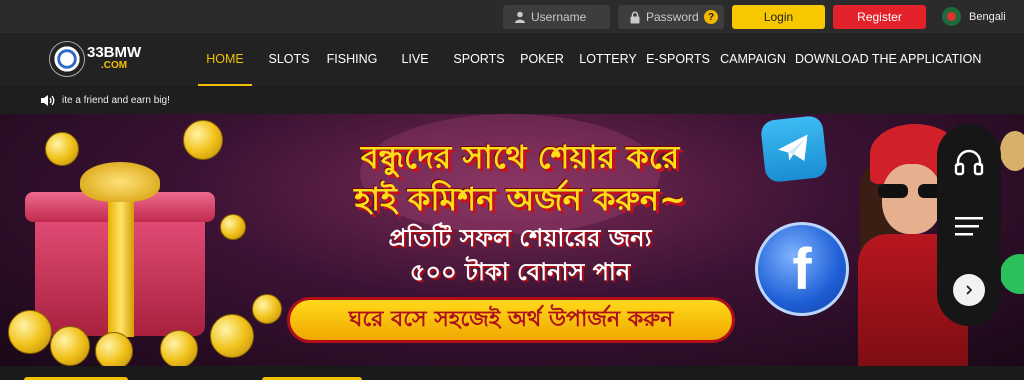  I want to click on banner-cta: ঘরে বসে সহজেই অর্থ উপার্জন করুন, so click(511, 320).